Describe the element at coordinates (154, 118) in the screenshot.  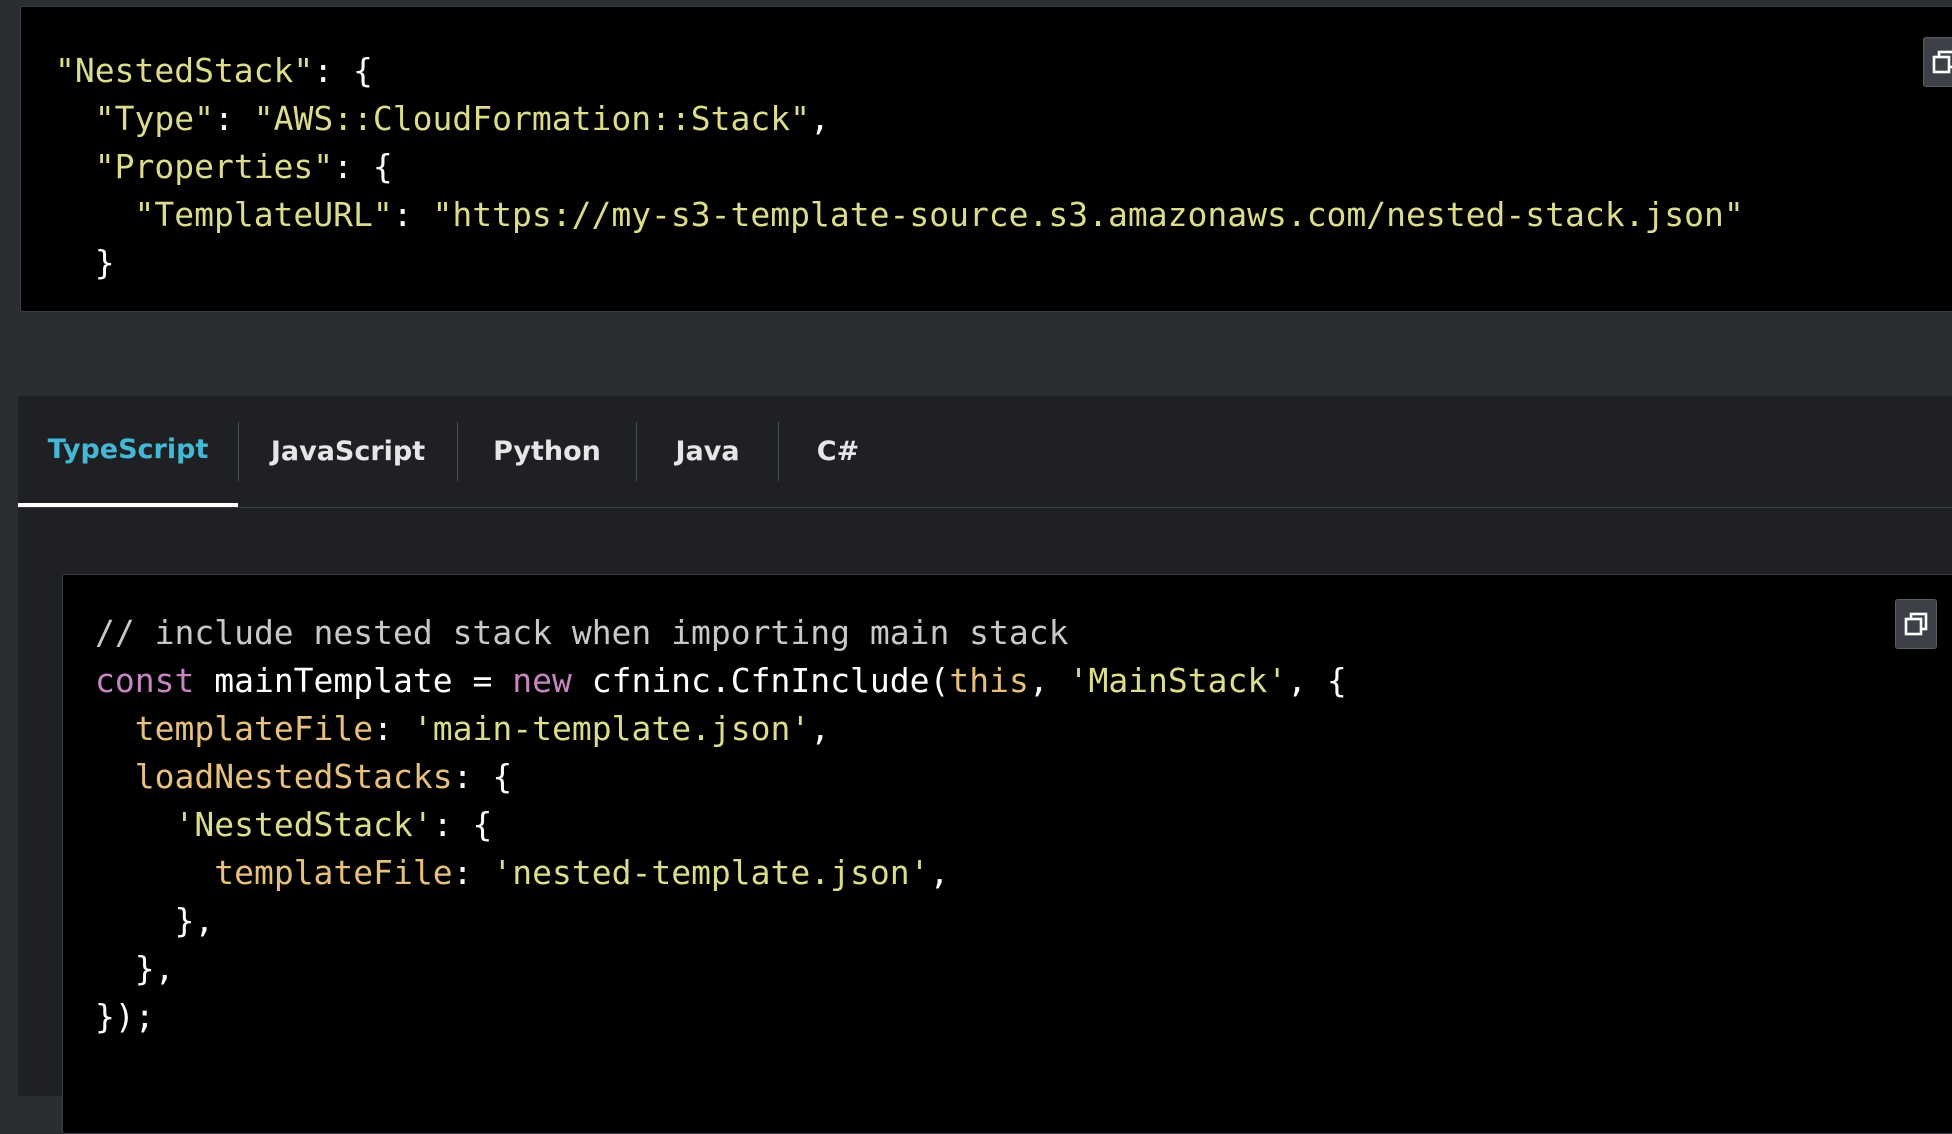
I see `code-token: "Type"` at that location.